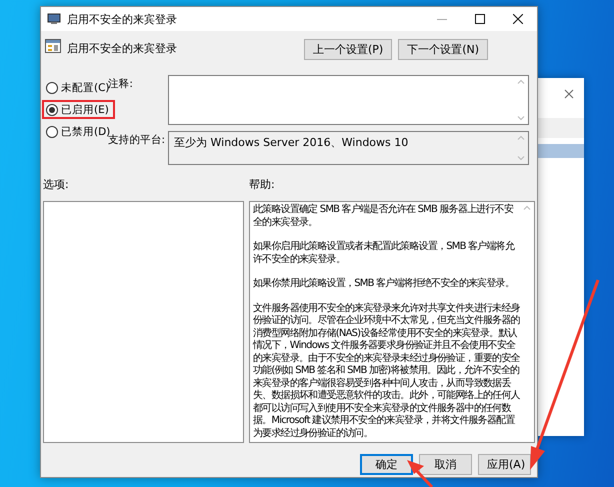 The width and height of the screenshot is (614, 487). I want to click on comment-label: 注释:, so click(121, 83).